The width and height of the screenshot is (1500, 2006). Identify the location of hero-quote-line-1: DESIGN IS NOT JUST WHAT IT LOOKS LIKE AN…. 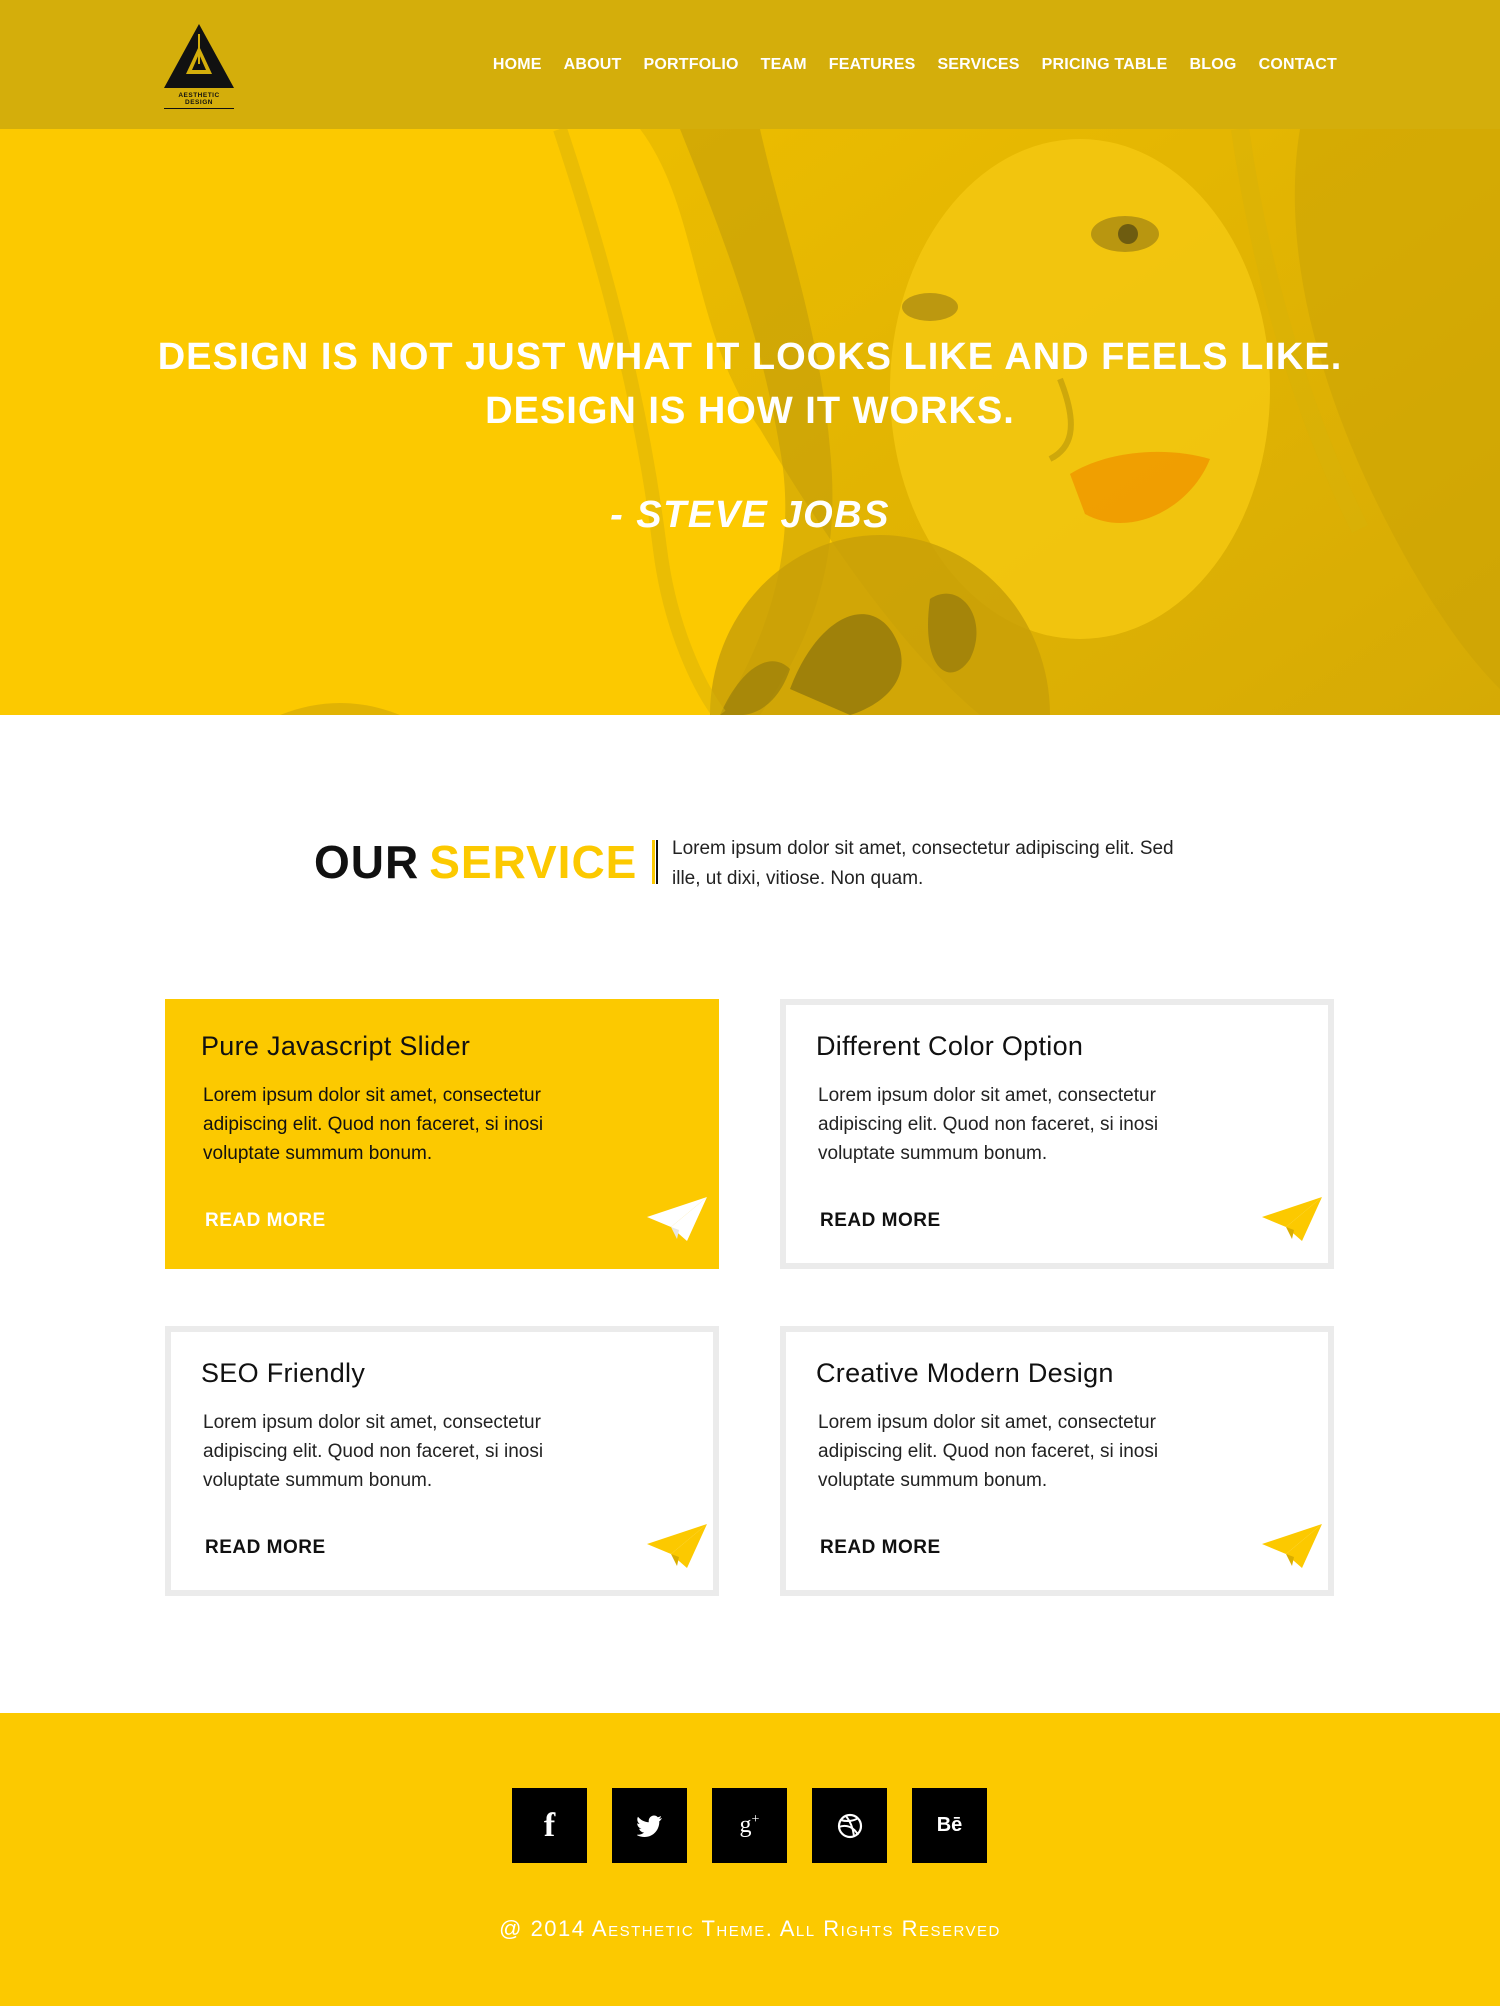
(750, 357).